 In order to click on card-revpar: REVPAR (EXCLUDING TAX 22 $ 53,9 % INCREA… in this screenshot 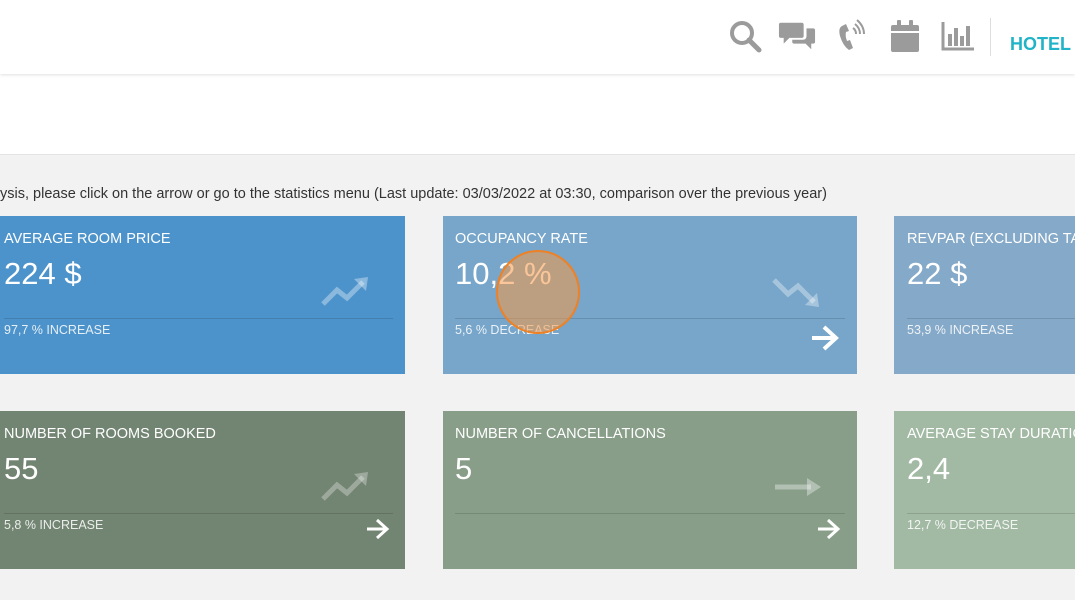, I will do `click(984, 295)`.